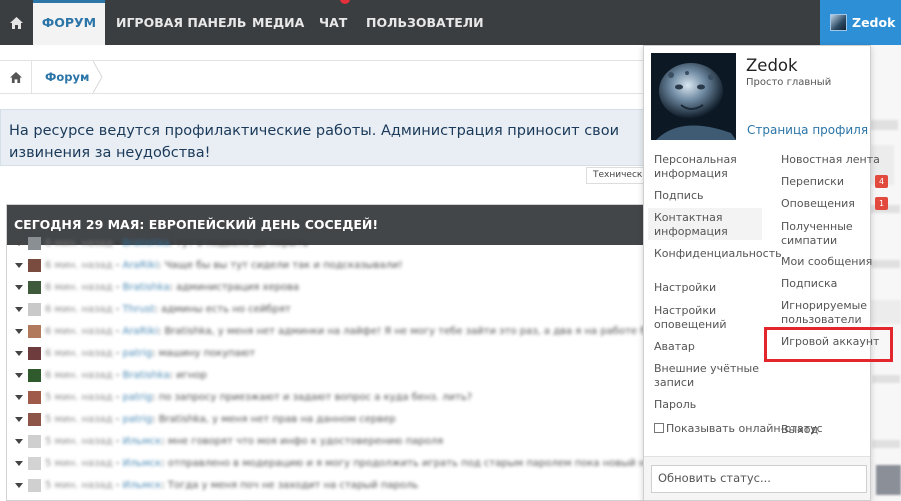 Image resolution: width=901 pixels, height=501 pixels. Describe the element at coordinates (831, 312) in the screenshot. I see `menu-ignored-users: Игнорируемые пользователи` at that location.